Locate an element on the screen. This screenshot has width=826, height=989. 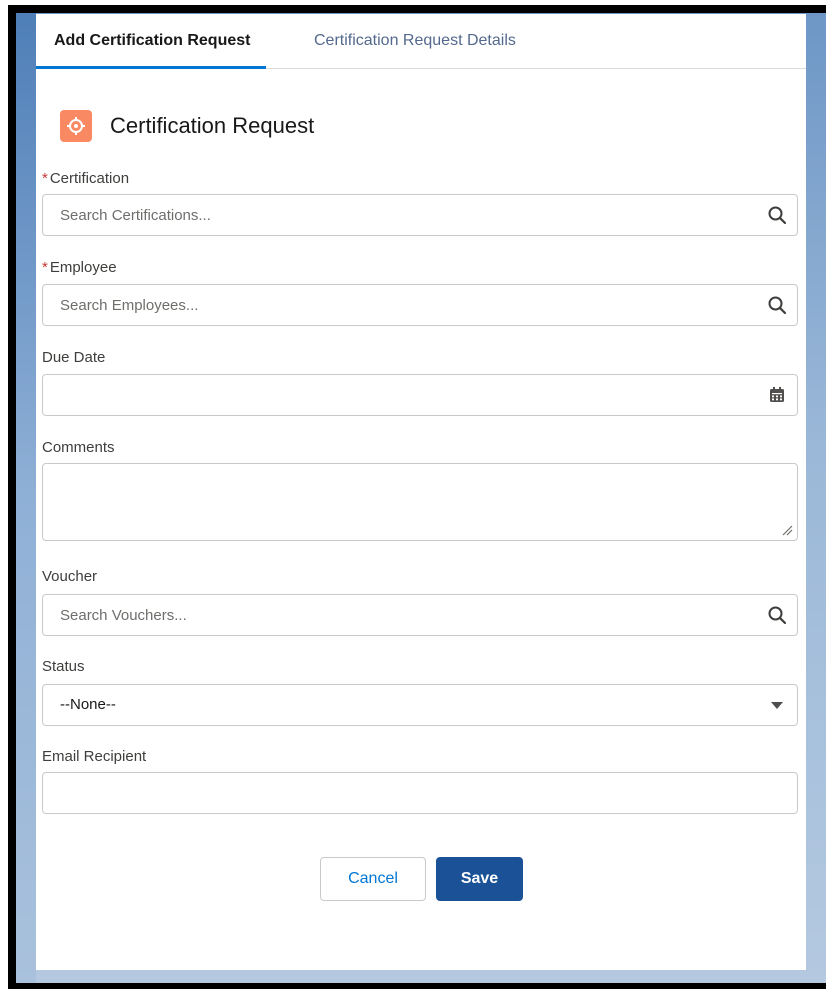
certification-label: * Certification is located at coordinates (85, 178).